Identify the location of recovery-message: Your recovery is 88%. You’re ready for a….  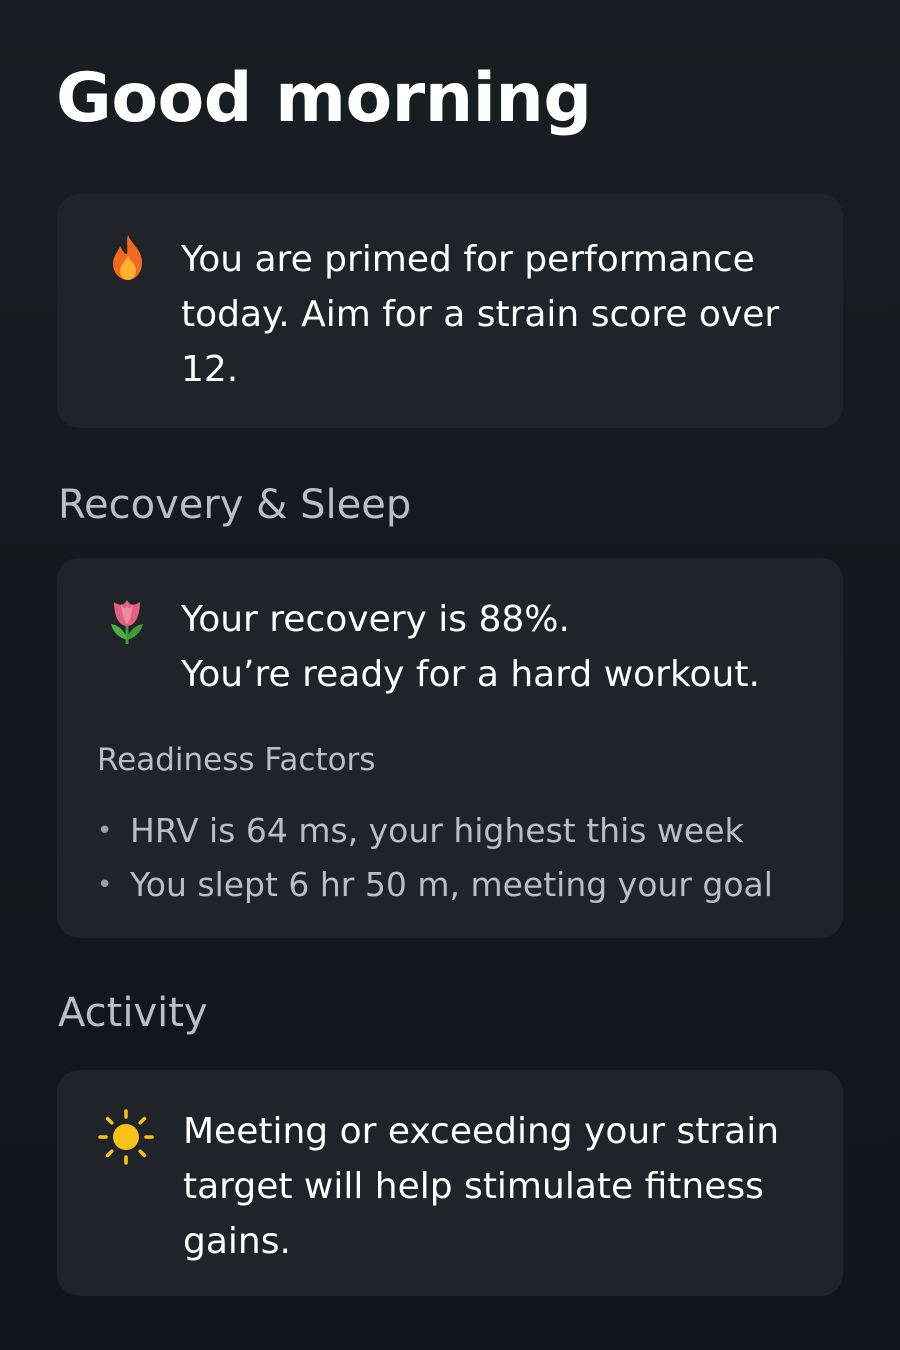
(501, 647).